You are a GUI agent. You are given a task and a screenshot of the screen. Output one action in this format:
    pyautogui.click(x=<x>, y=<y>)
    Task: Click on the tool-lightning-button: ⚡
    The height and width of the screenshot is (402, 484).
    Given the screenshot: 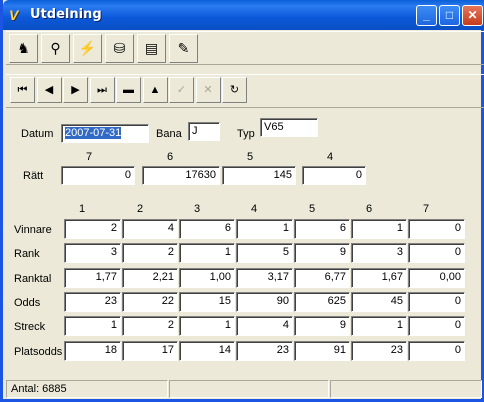 What is the action you would take?
    pyautogui.click(x=87, y=48)
    